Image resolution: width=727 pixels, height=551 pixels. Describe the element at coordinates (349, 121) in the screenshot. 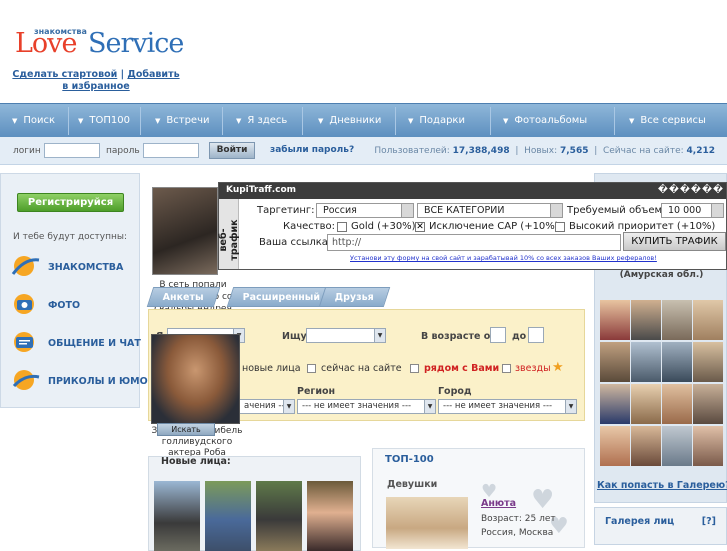

I see `nav-item-diaries: ▼ Дневники` at that location.